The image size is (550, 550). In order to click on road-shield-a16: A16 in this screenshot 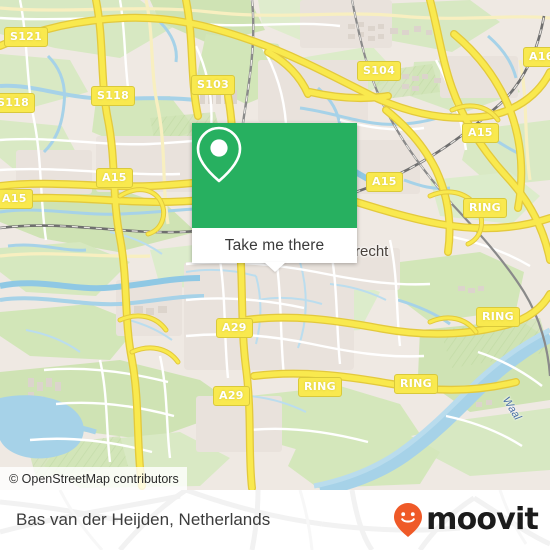, I will do `click(536, 57)`.